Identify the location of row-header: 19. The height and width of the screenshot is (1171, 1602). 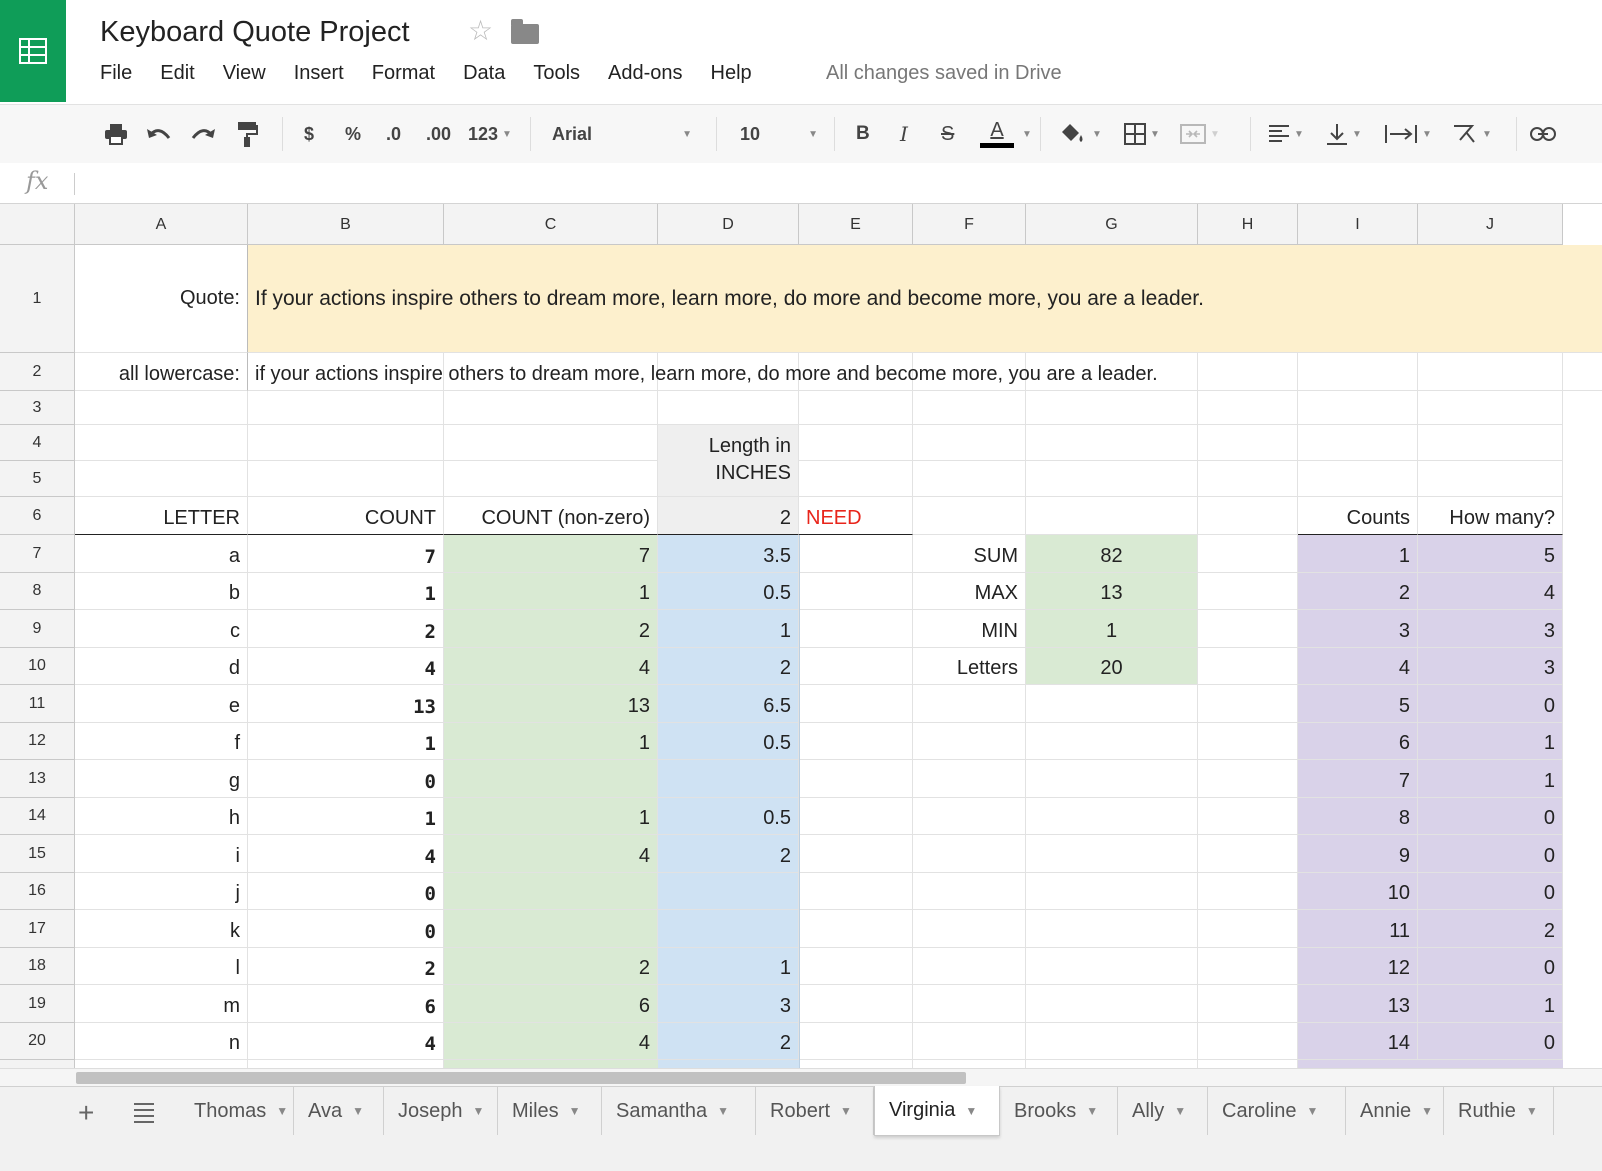
(37, 1004).